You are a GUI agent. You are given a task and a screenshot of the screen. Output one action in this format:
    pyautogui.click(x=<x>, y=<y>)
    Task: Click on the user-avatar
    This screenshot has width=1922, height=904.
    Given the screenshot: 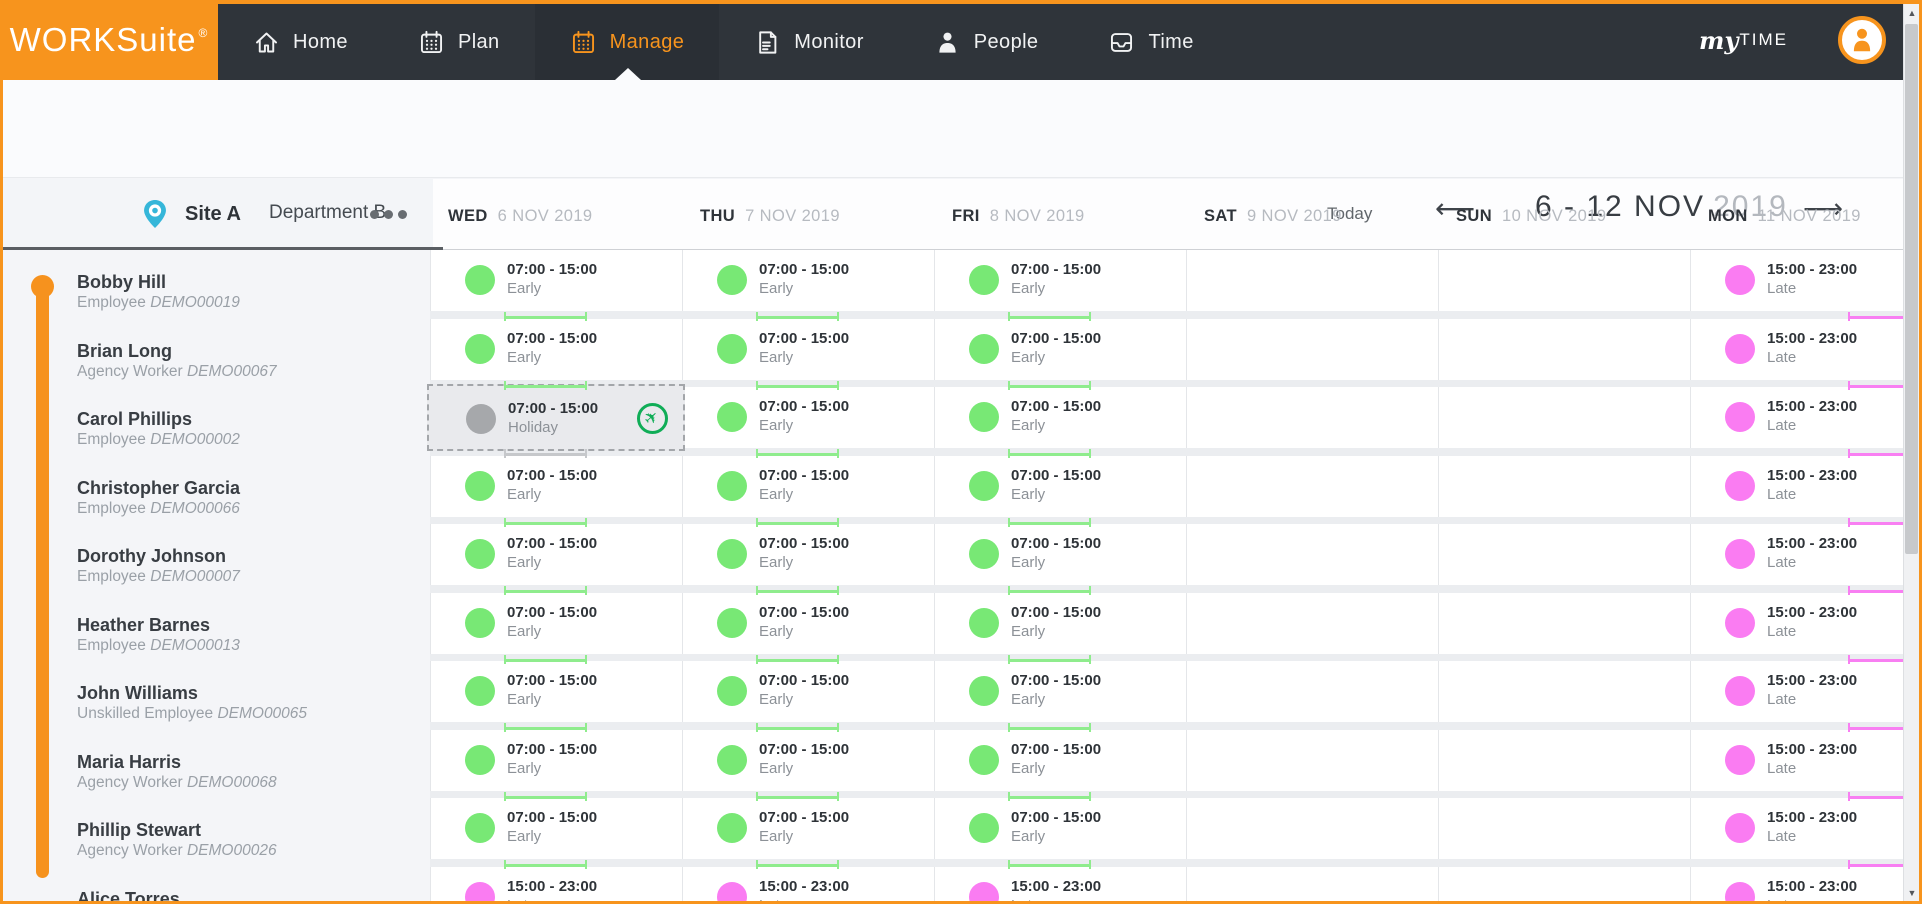 What is the action you would take?
    pyautogui.click(x=1862, y=40)
    